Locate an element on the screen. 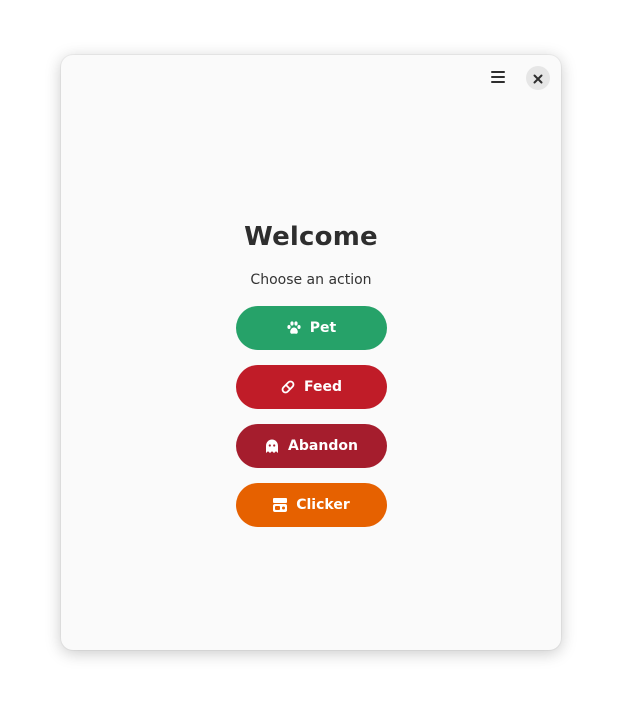 The image size is (622, 717). close-button is located at coordinates (538, 78).